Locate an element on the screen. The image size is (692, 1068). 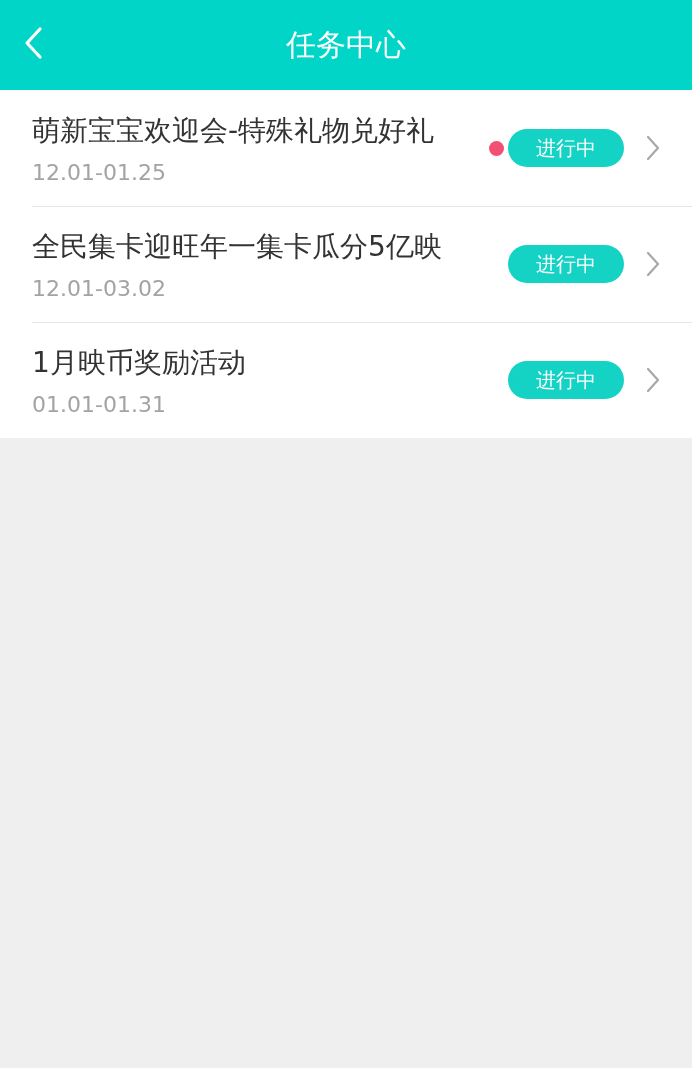
task-dates: 01.01-01.31 is located at coordinates (99, 404).